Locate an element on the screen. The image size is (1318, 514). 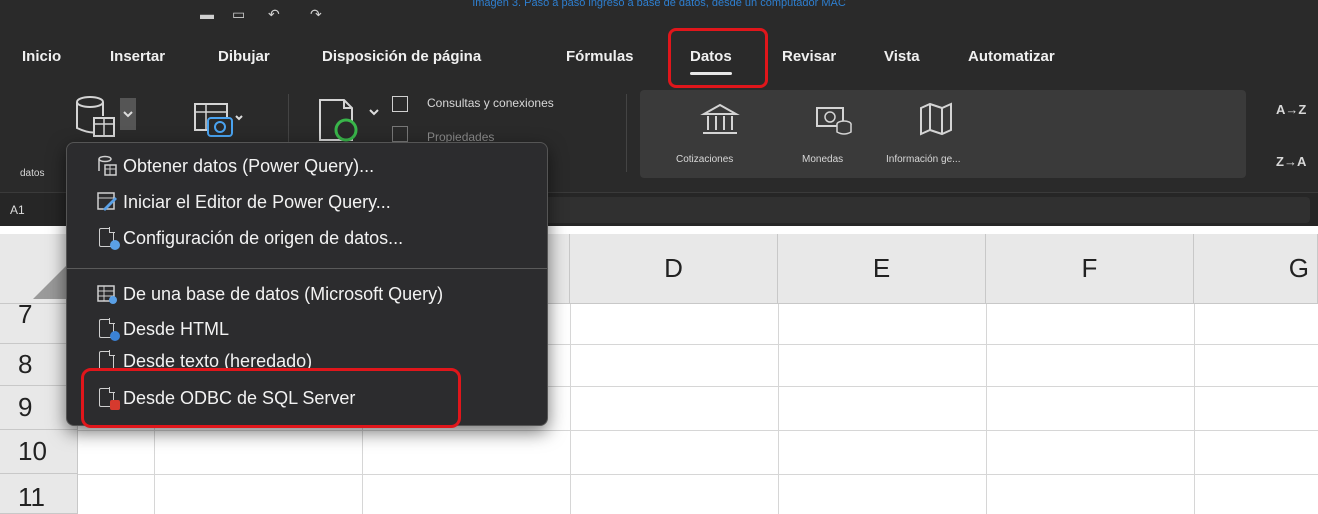
cotizaciones-button is located at coordinates (720, 122).